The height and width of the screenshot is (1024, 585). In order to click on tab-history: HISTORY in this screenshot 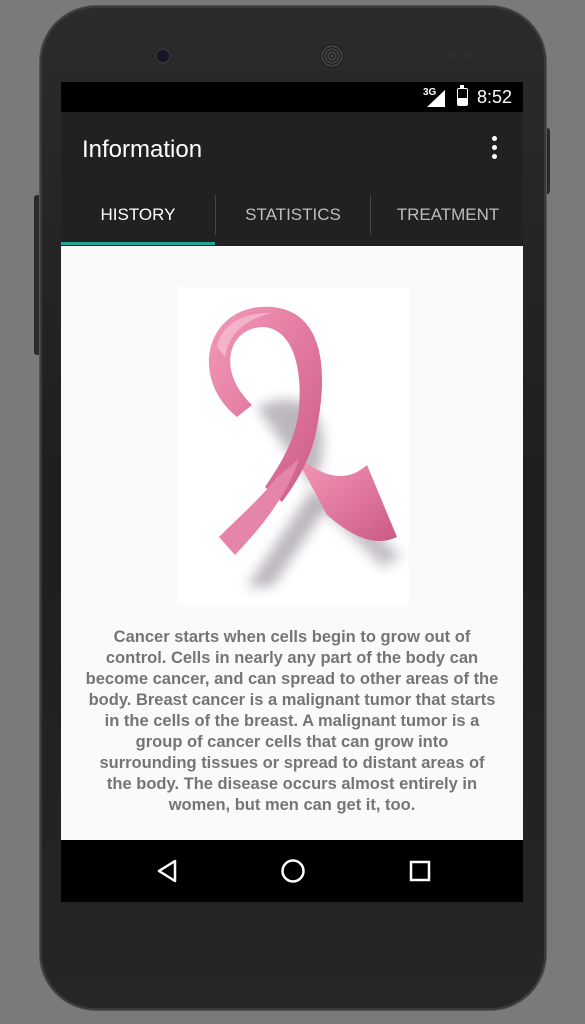, I will do `click(138, 219)`.